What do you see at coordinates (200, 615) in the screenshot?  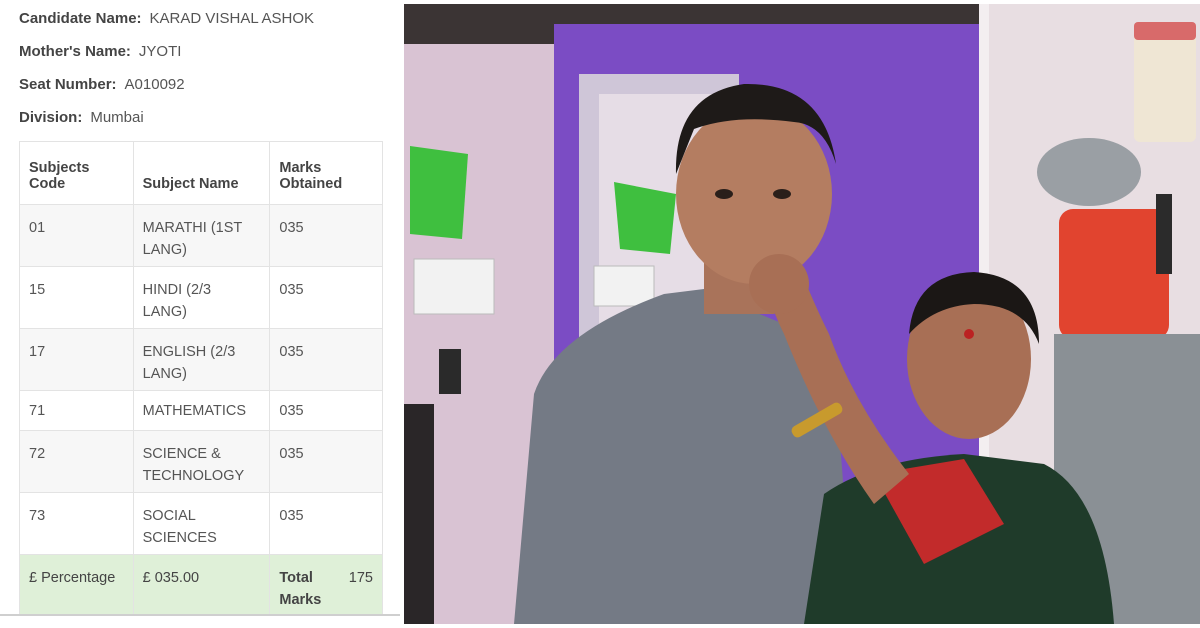 I see `bottom-divider` at bounding box center [200, 615].